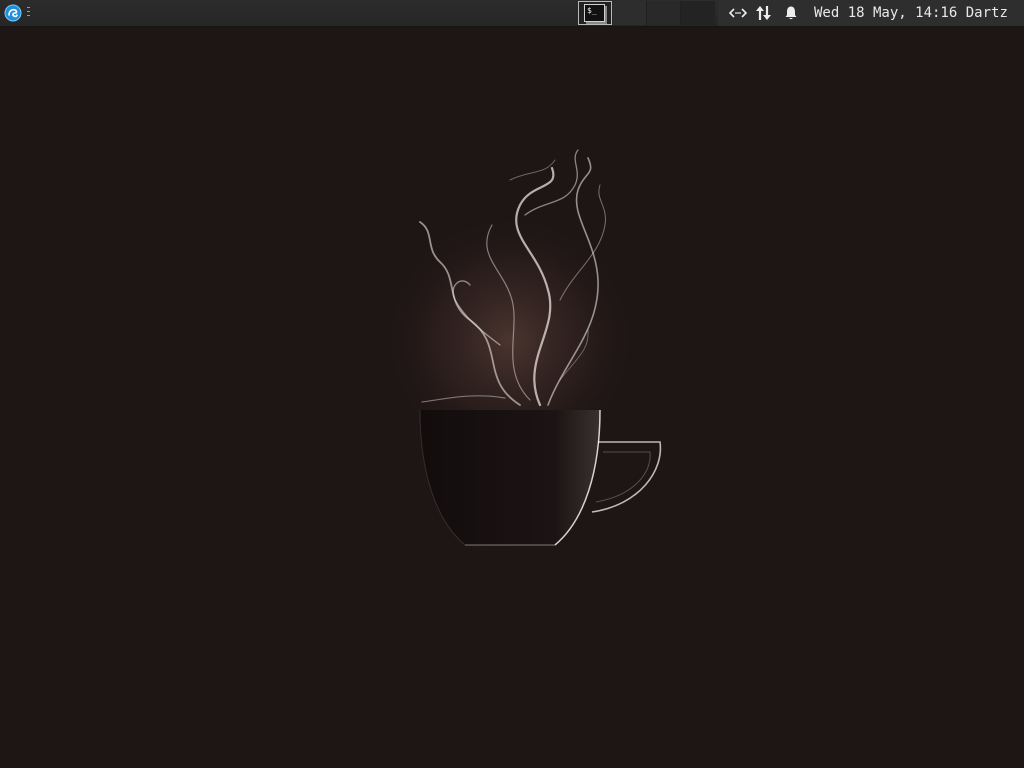 The image size is (1024, 768). I want to click on network-transfer-icon, so click(764, 13).